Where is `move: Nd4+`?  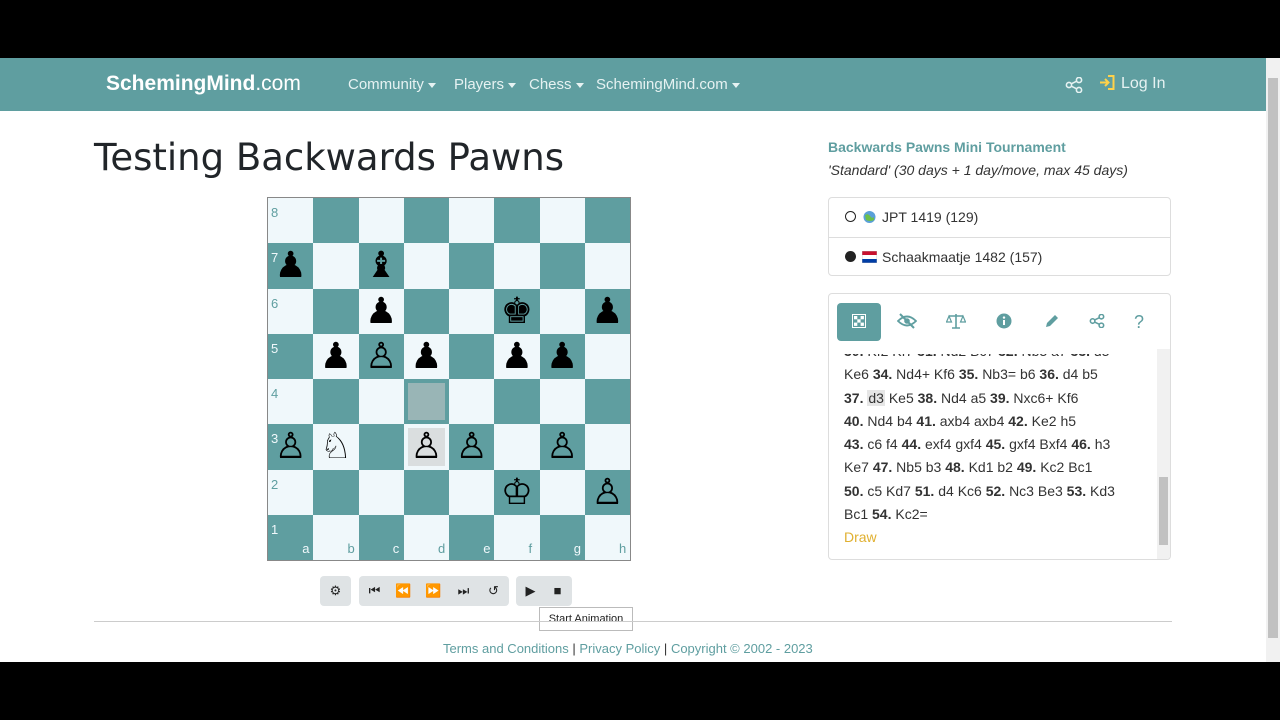
move: Nd4+ is located at coordinates (913, 374).